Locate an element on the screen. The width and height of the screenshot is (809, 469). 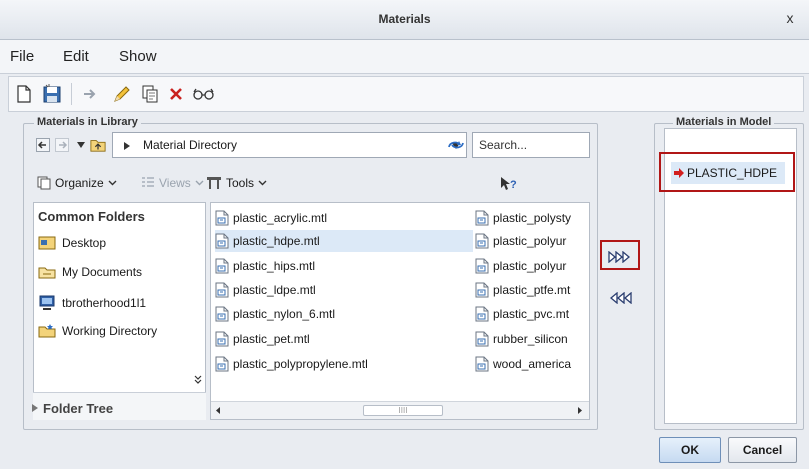
delete-icon is located at coordinates (176, 94).